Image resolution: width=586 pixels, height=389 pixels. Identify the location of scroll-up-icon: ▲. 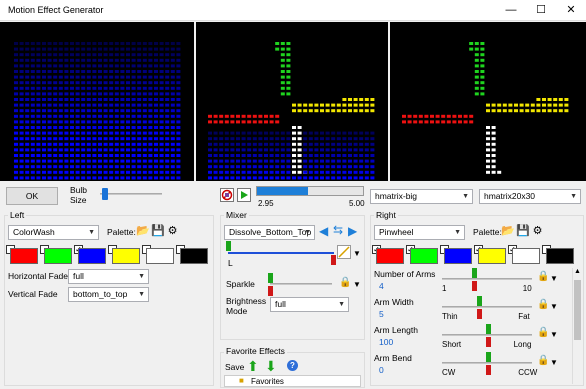
(577, 271).